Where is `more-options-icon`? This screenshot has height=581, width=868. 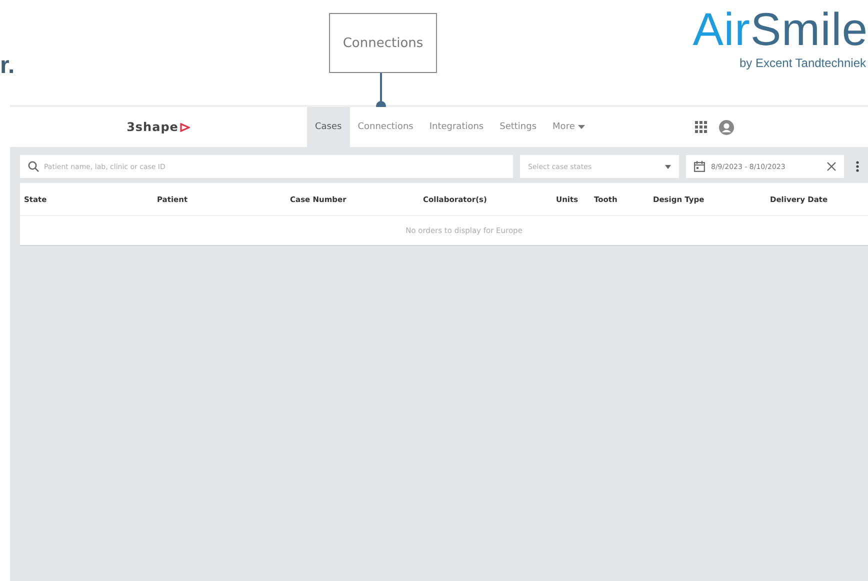 more-options-icon is located at coordinates (857, 166).